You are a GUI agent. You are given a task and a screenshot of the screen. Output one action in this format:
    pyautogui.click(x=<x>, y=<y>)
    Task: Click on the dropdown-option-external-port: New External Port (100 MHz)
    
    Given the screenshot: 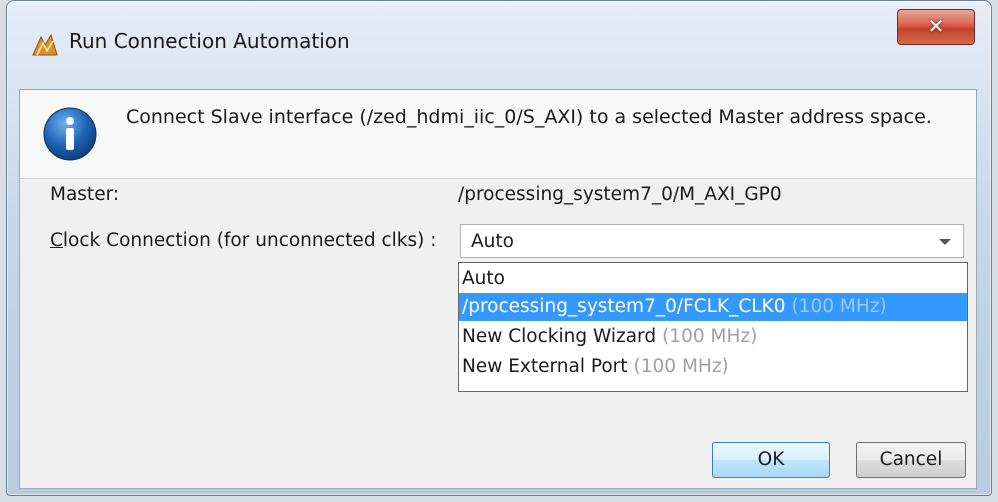 What is the action you would take?
    pyautogui.click(x=713, y=367)
    